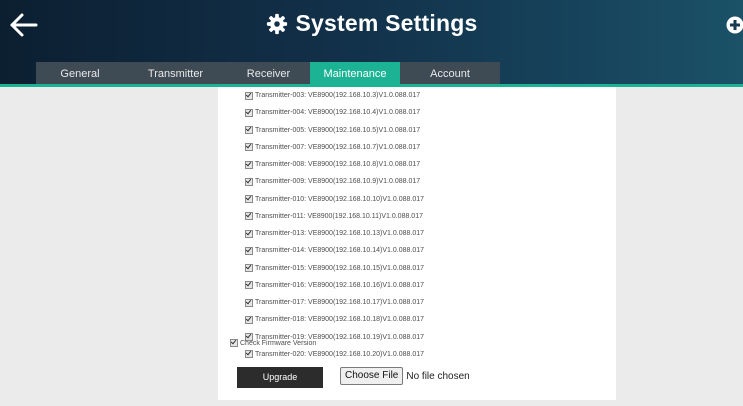 The height and width of the screenshot is (406, 743). What do you see at coordinates (80, 74) in the screenshot?
I see `tab-general: General` at bounding box center [80, 74].